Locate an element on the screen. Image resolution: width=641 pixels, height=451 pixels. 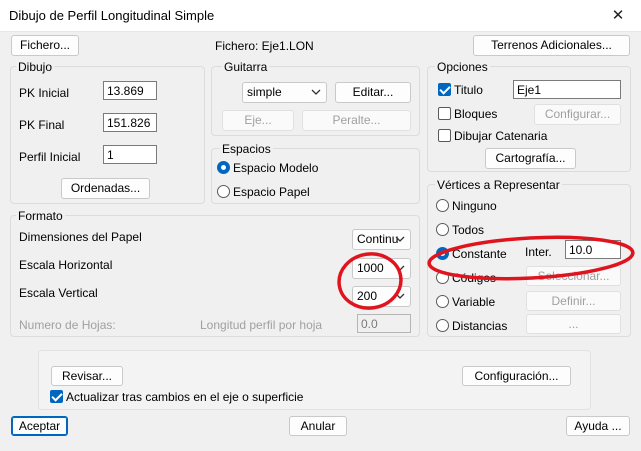
dibujo-group-label: Dibujo is located at coordinates (35, 67).